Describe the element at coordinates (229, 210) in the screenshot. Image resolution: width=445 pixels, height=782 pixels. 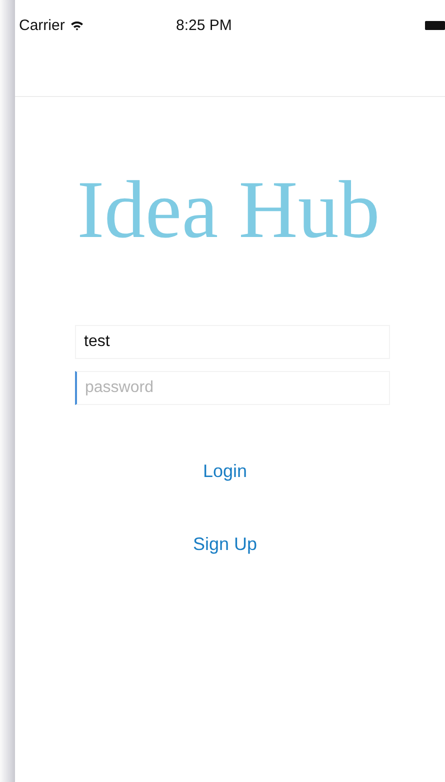
I see `app-title: Idea Hub` at that location.